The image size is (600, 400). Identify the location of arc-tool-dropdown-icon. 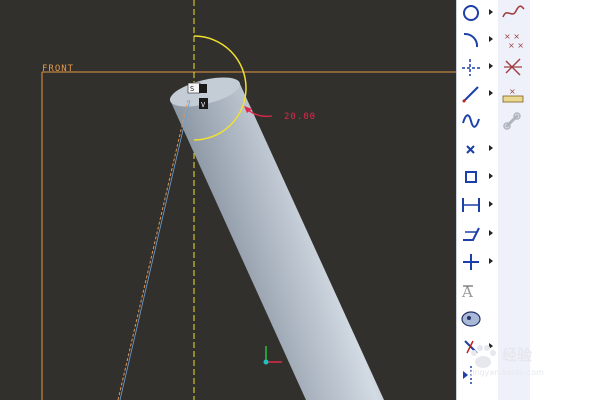
(491, 39).